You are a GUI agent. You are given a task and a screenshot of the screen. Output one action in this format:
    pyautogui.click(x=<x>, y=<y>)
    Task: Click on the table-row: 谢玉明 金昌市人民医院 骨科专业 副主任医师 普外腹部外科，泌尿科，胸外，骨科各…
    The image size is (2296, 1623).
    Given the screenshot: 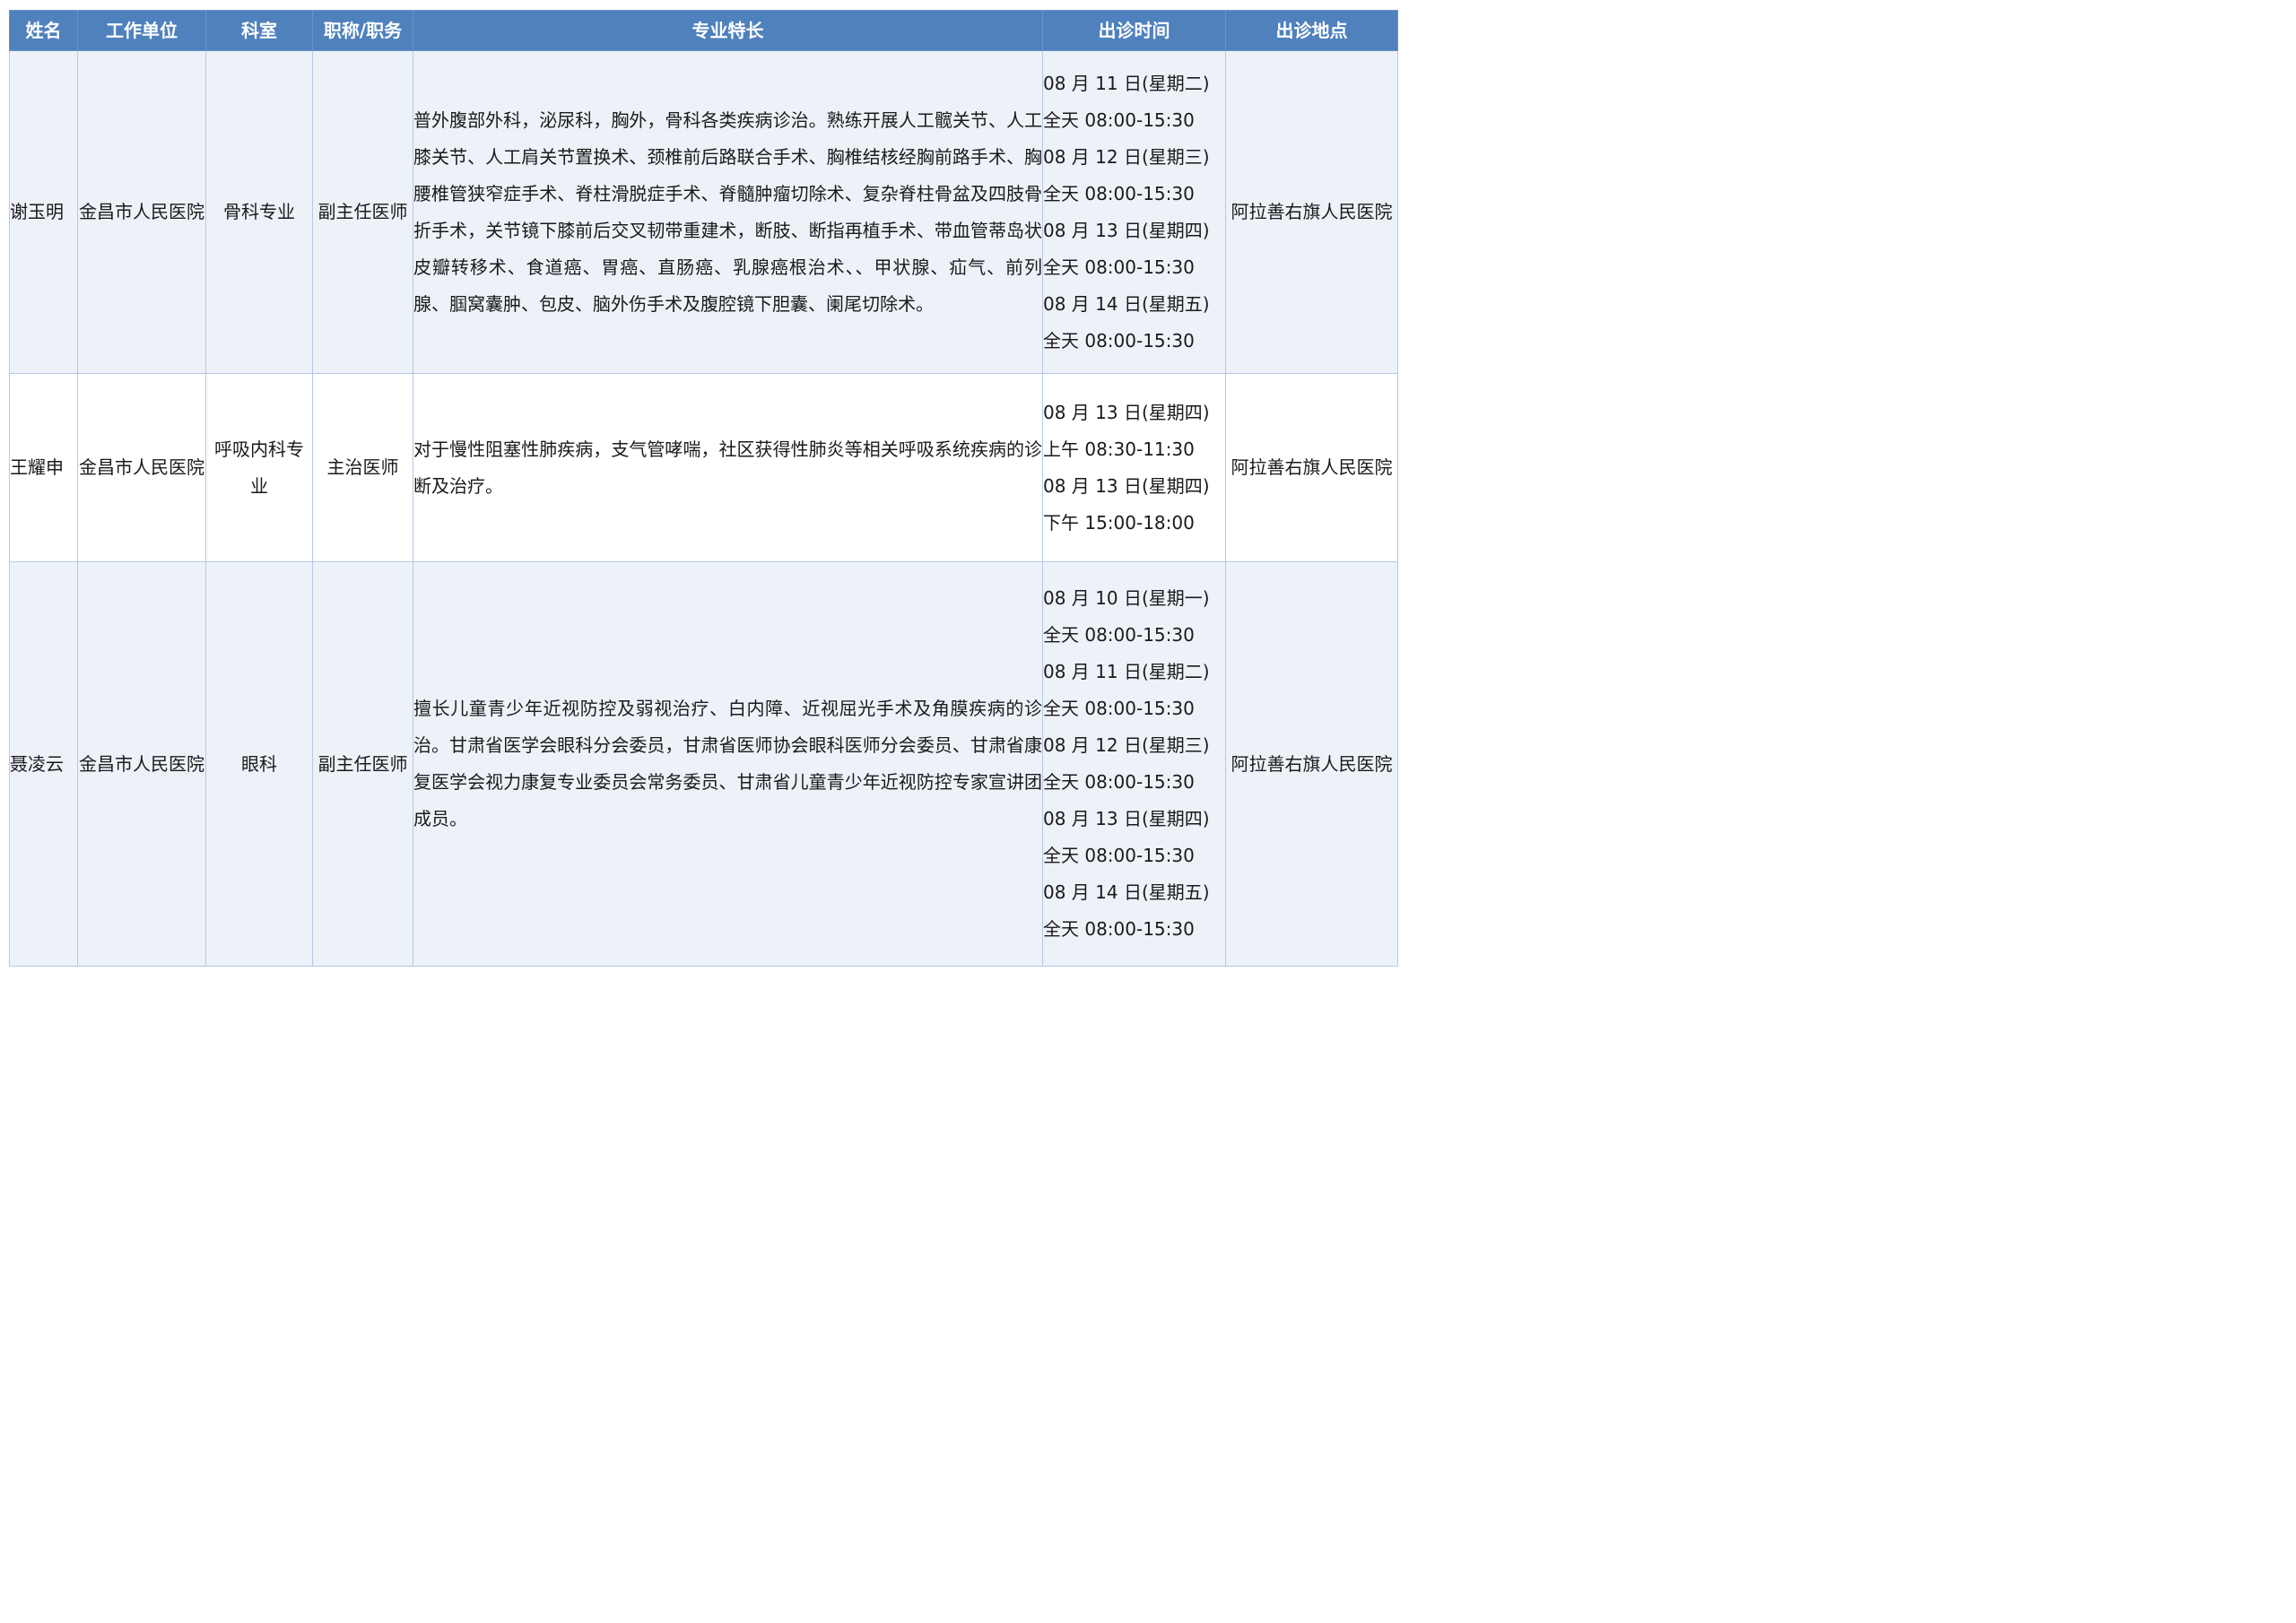 What is the action you would take?
    pyautogui.click(x=703, y=212)
    